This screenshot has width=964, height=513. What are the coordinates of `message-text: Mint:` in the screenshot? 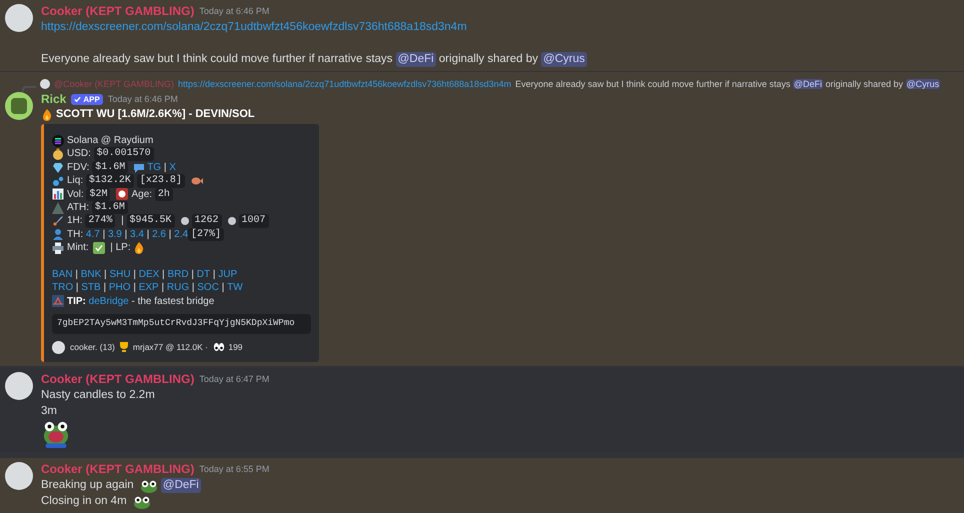 It's located at (78, 248).